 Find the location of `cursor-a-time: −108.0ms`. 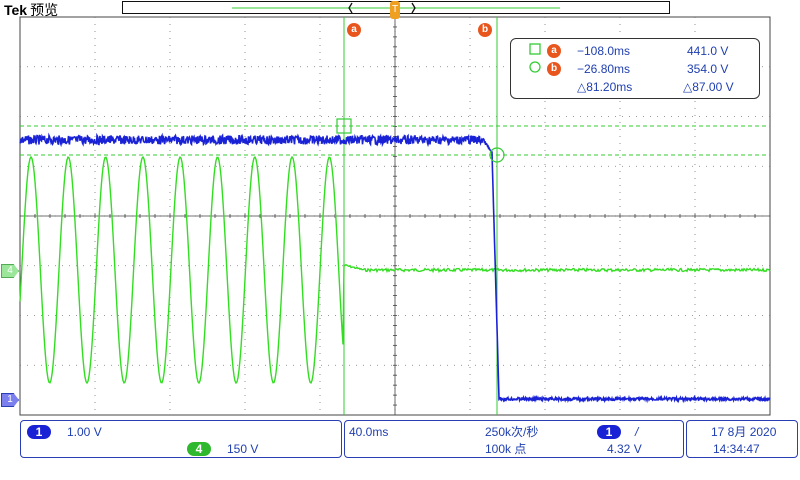

cursor-a-time: −108.0ms is located at coordinates (604, 51).